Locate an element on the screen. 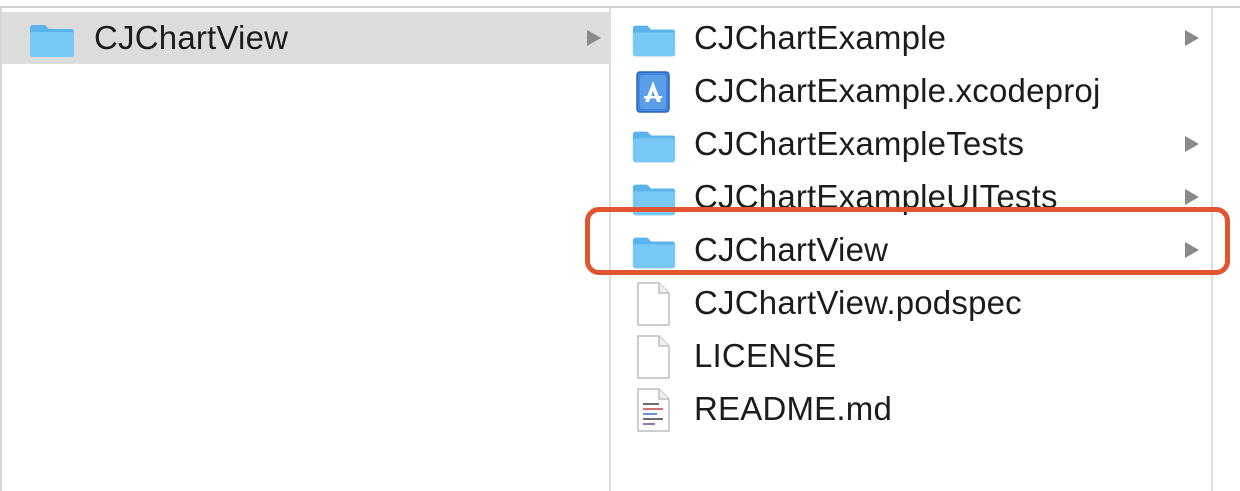 This screenshot has width=1240, height=491. column1-item-label: CJChartView is located at coordinates (191, 37).